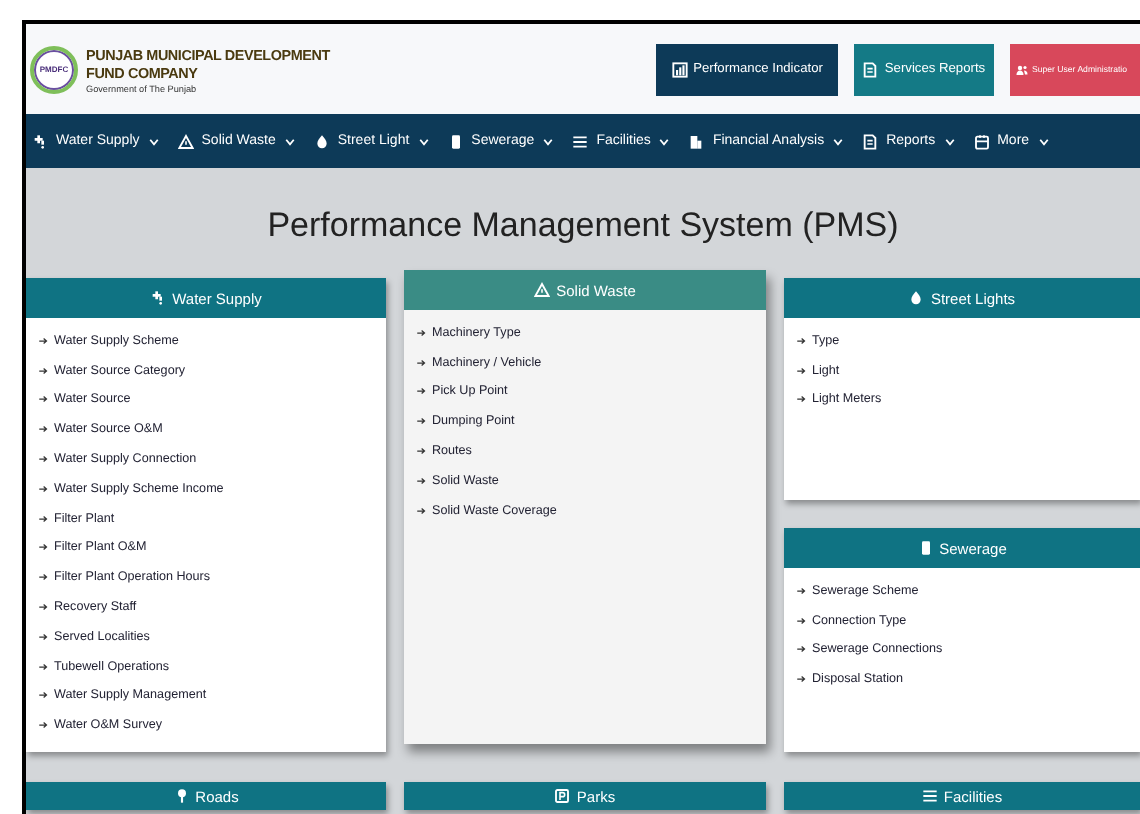 The width and height of the screenshot is (1140, 814). Describe the element at coordinates (562, 796) in the screenshot. I see `sign-icon` at that location.